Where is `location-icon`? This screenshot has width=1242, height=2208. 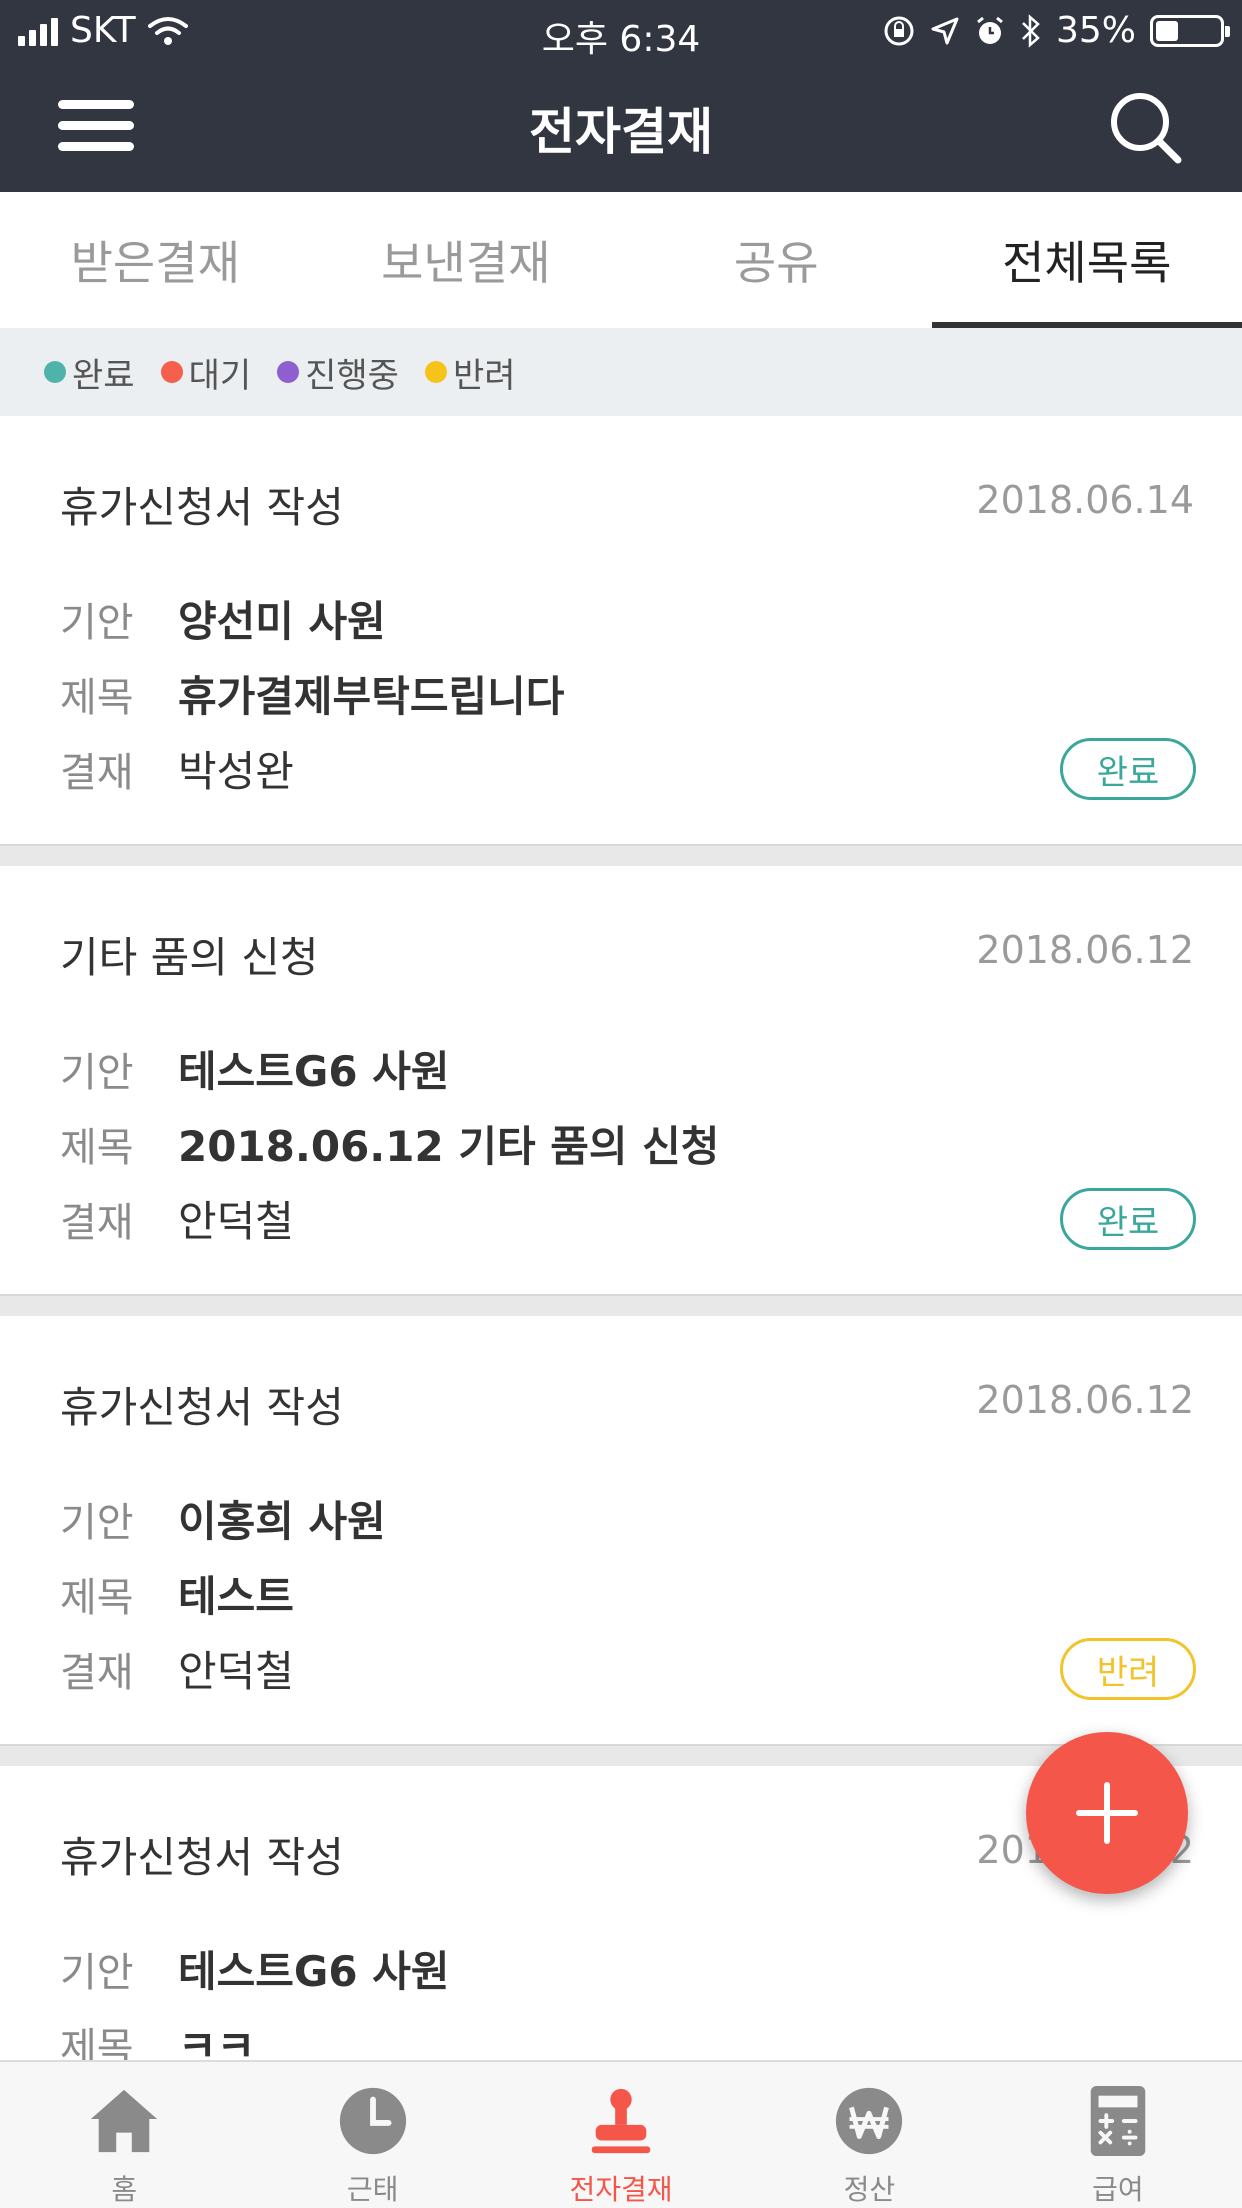
location-icon is located at coordinates (945, 30).